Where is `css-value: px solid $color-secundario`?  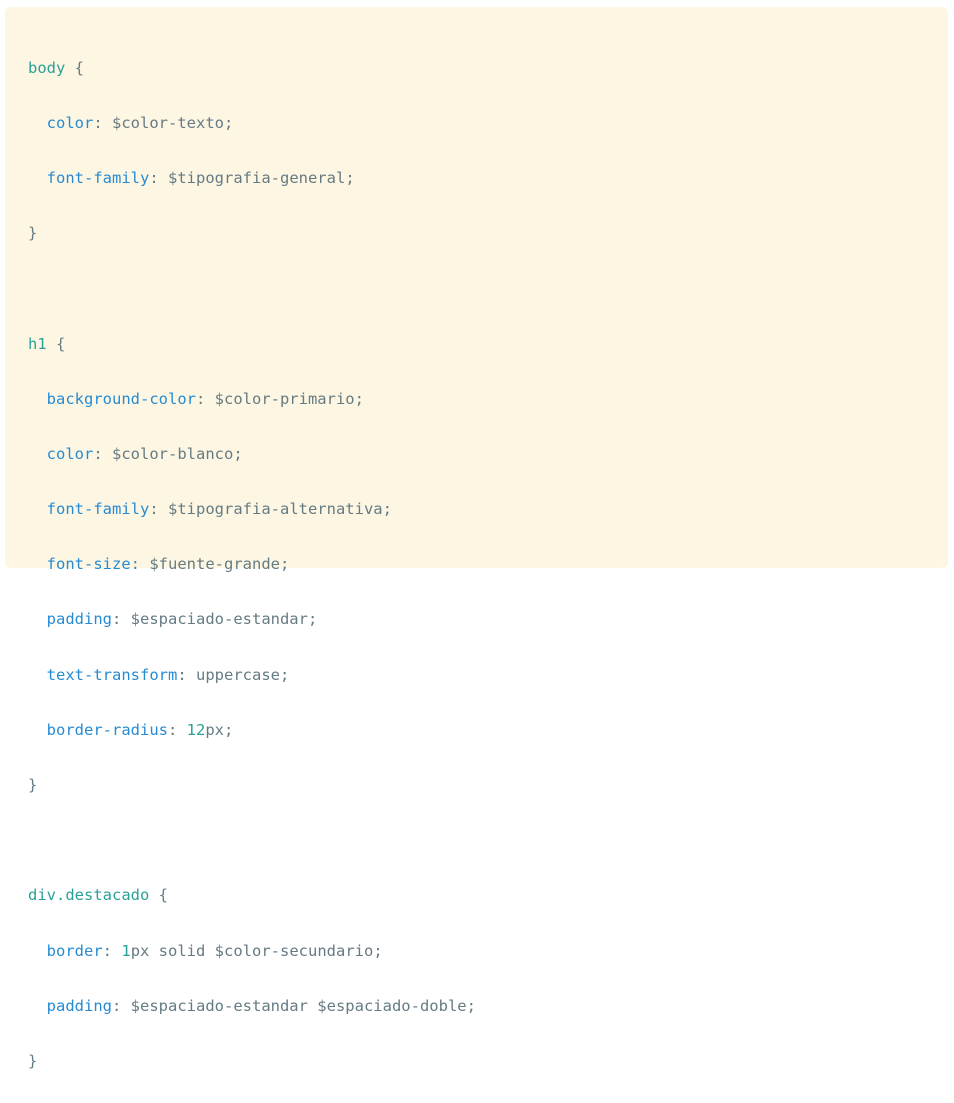
css-value: px solid $color-secundario is located at coordinates (252, 950).